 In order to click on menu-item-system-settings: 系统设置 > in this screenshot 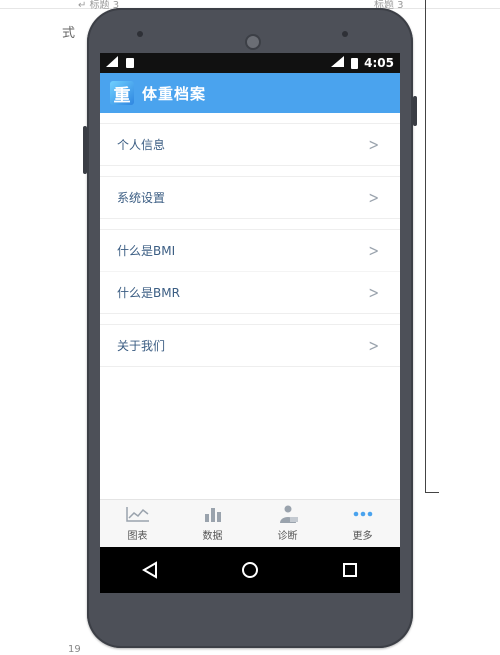, I will do `click(250, 197)`.